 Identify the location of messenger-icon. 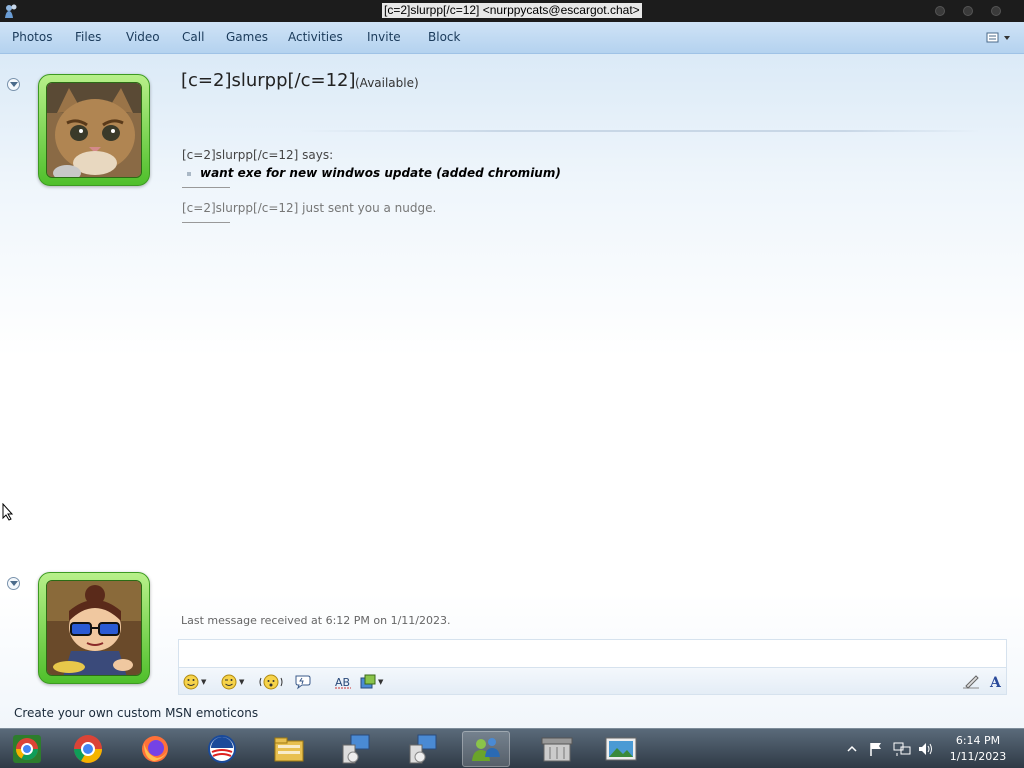
(486, 749).